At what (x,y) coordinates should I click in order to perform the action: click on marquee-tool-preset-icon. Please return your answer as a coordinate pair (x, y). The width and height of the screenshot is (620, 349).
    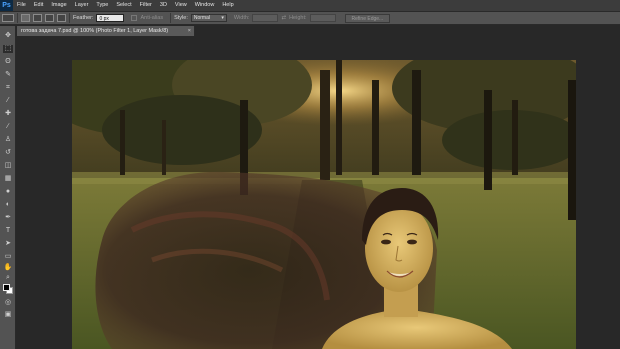
    Looking at the image, I should click on (8, 18).